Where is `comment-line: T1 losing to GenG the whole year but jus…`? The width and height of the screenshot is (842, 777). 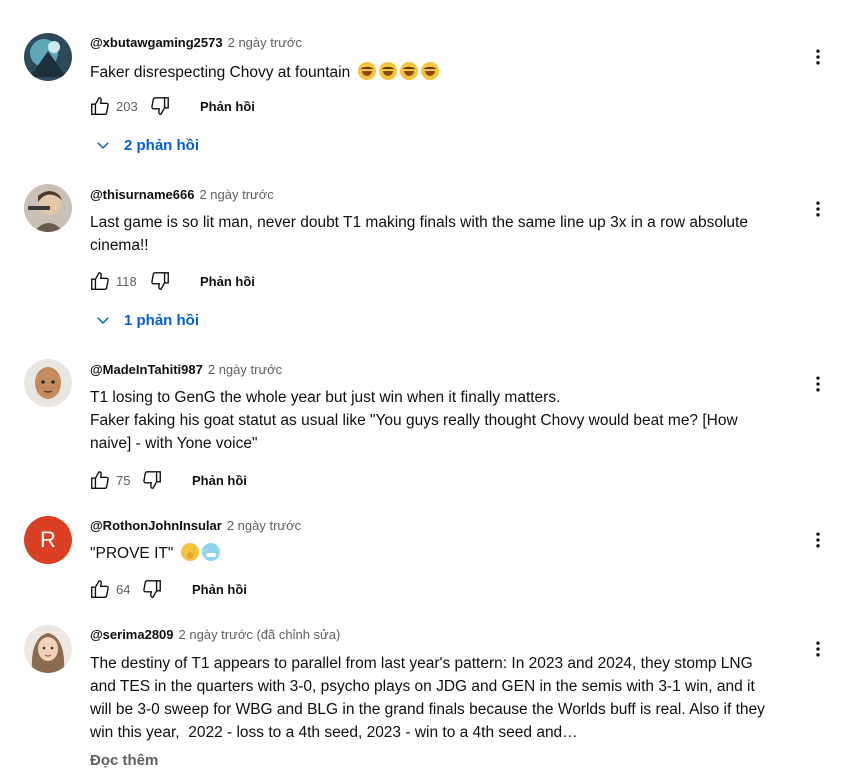 comment-line: T1 losing to GenG the whole year but jus… is located at coordinates (325, 397).